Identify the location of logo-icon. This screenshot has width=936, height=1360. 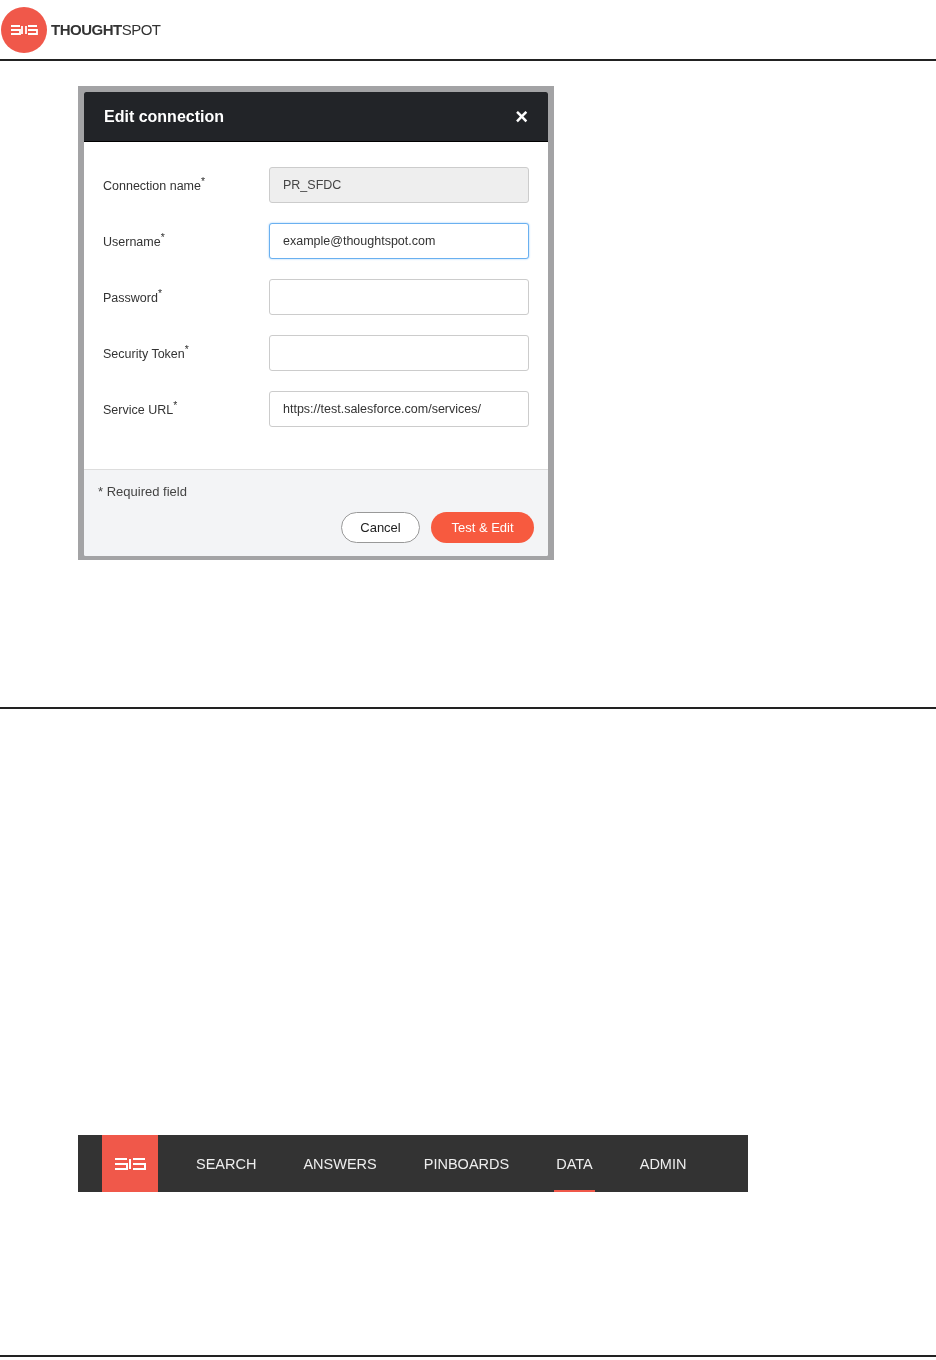
(130, 1163).